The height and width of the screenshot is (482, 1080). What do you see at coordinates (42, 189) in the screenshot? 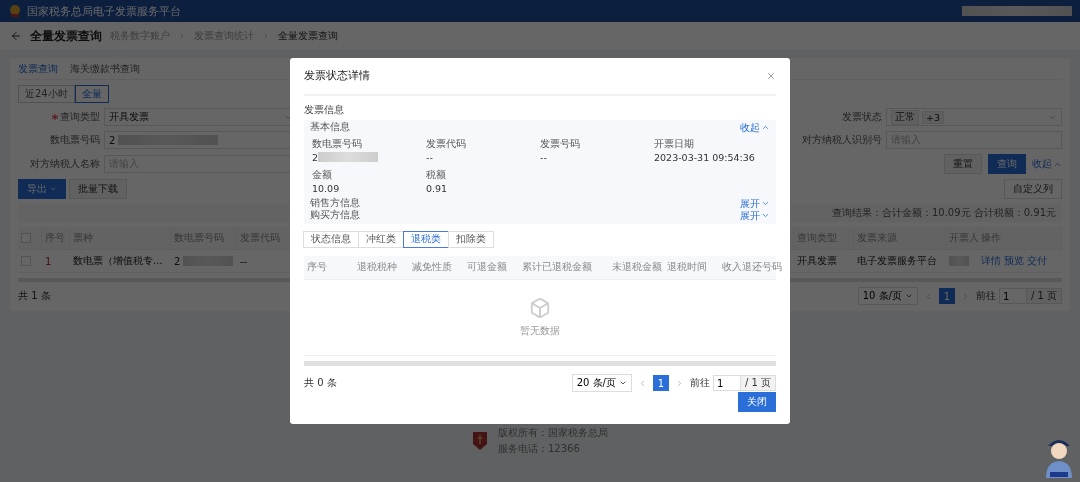
I see `export-button: 导出` at bounding box center [42, 189].